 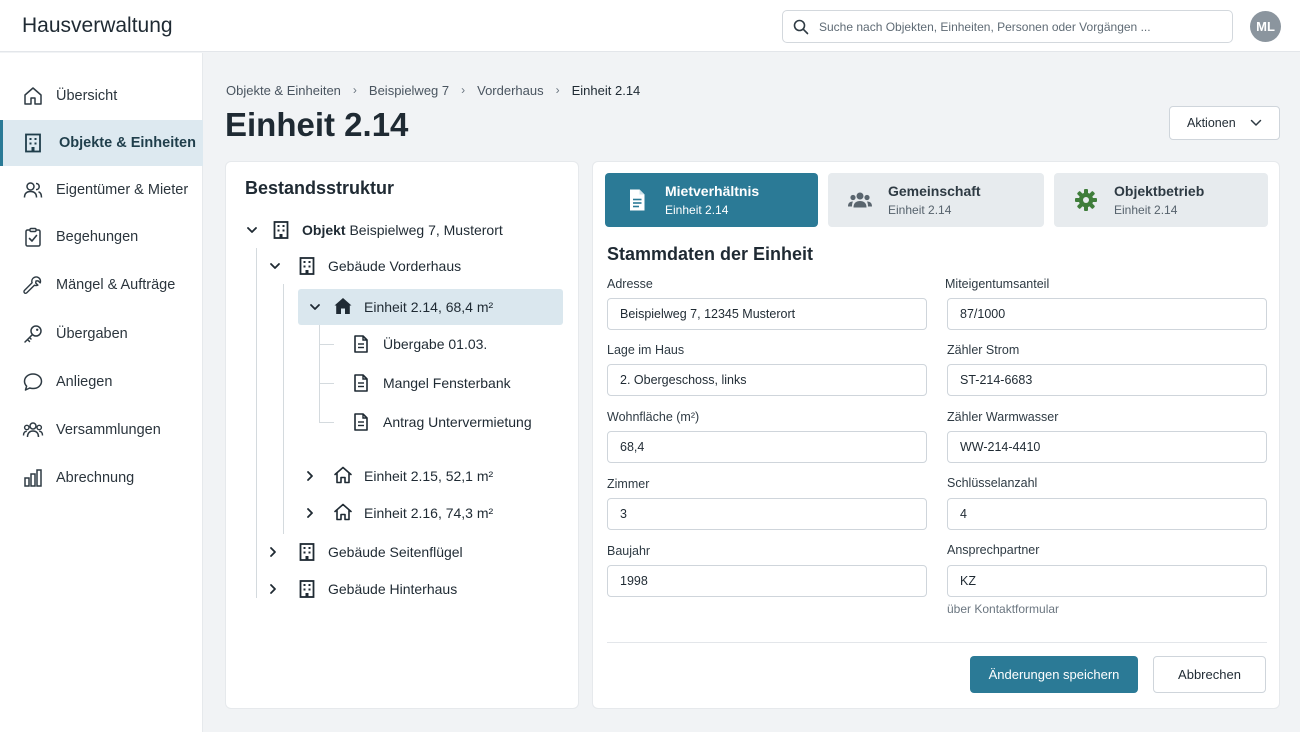 I want to click on sidebar-item-label: Anliegen, so click(x=84, y=382).